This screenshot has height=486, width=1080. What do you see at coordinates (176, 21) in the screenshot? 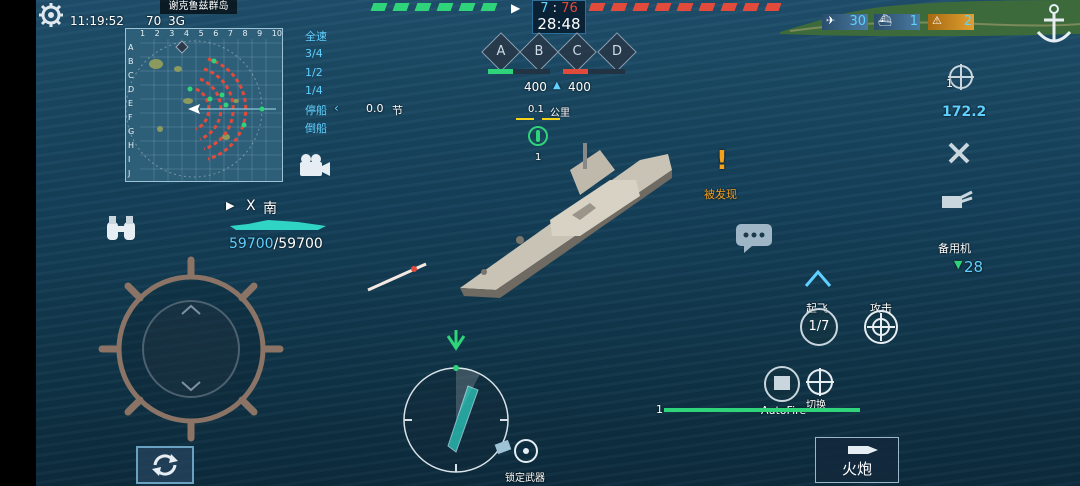
I see `network-text: 3G` at bounding box center [176, 21].